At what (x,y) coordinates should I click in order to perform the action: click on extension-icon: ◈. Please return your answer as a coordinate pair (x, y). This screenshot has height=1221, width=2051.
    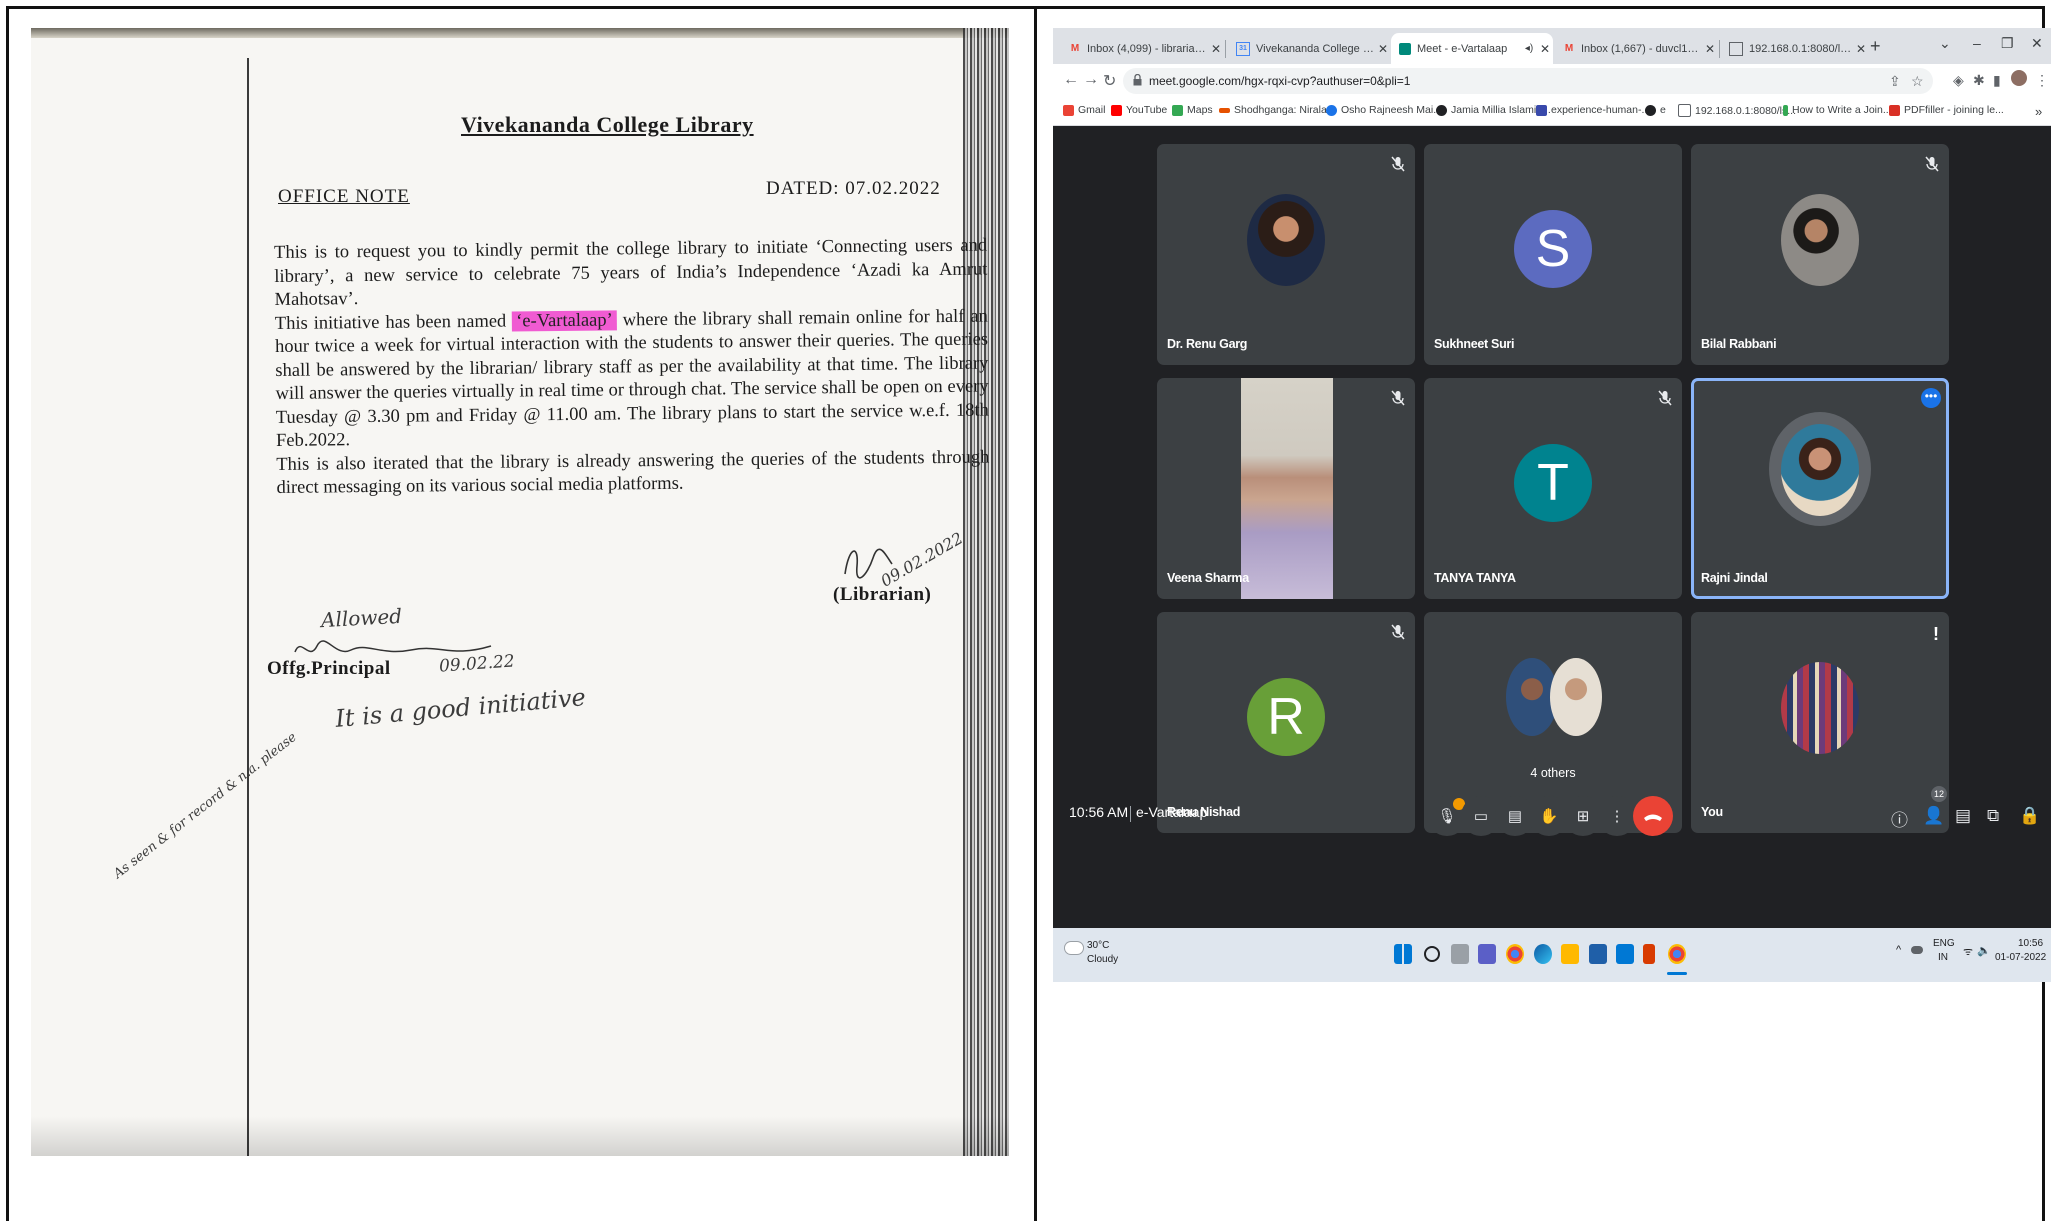
    Looking at the image, I should click on (1958, 80).